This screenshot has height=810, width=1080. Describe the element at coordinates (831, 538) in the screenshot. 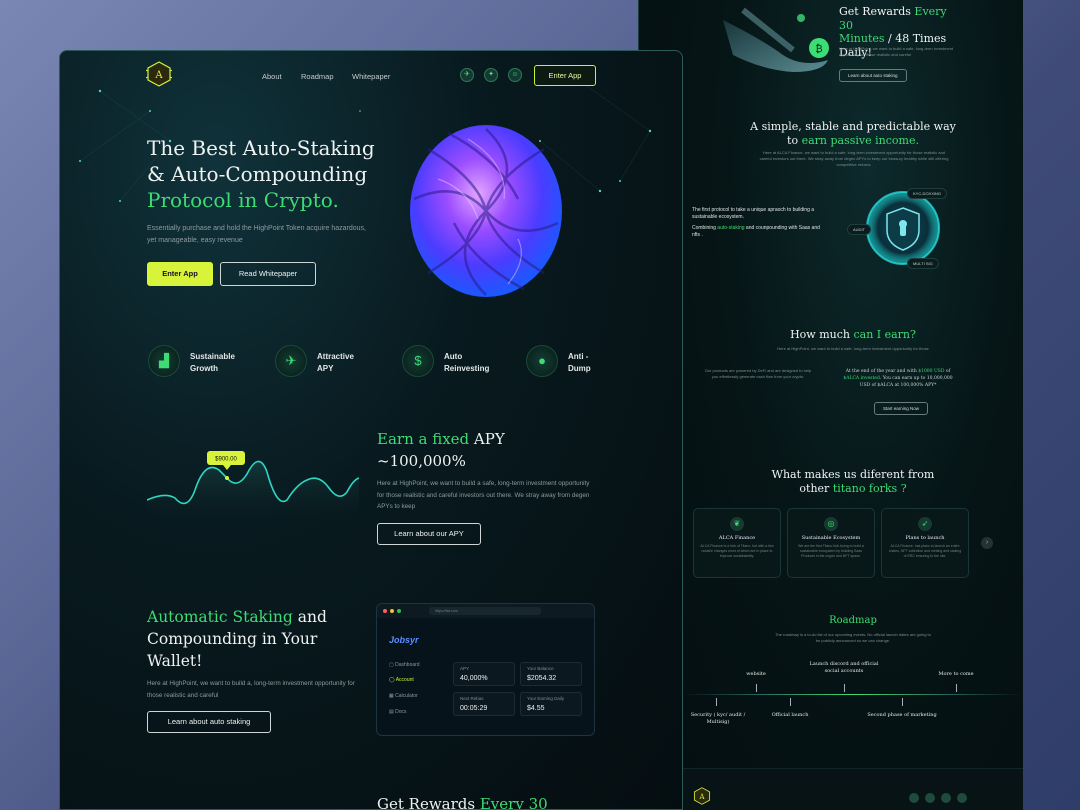

I see `card-title: Sustainable Ecosystem` at that location.